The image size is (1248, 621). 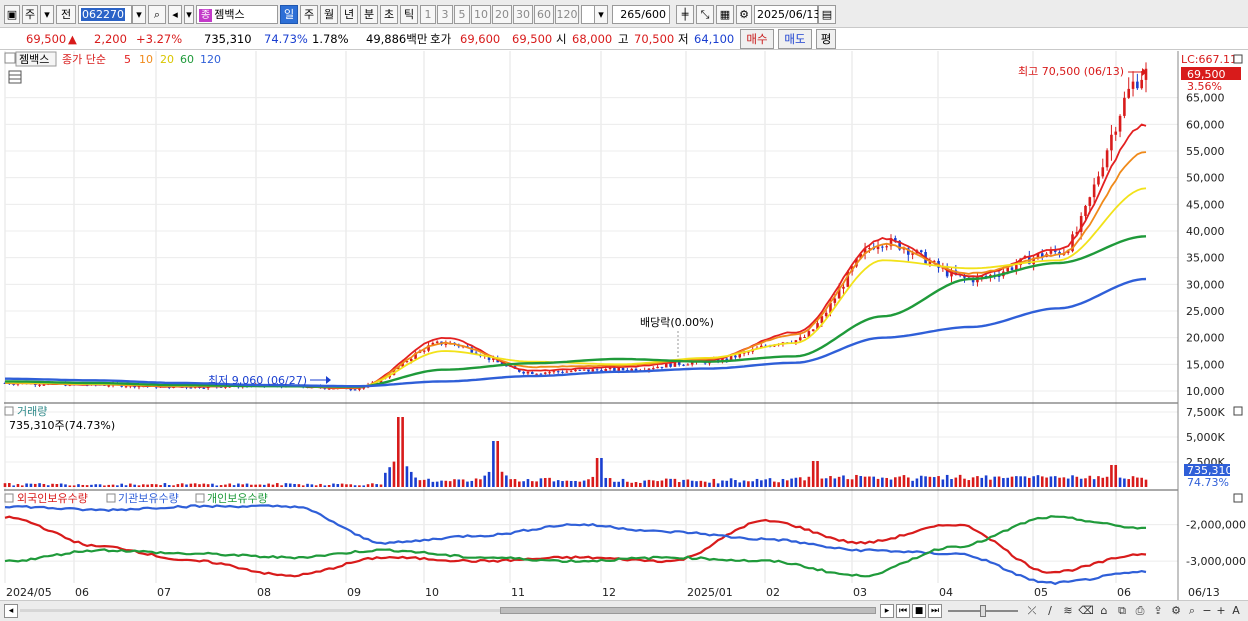 I want to click on export-icon: ⇪, so click(x=1158, y=610).